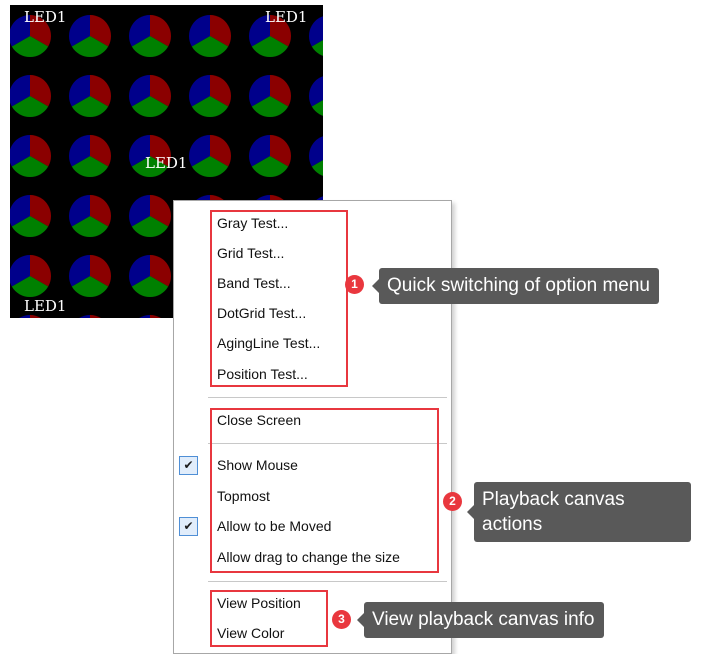 Image resolution: width=702 pixels, height=654 pixels. I want to click on highlight-box-canvas-info, so click(269, 618).